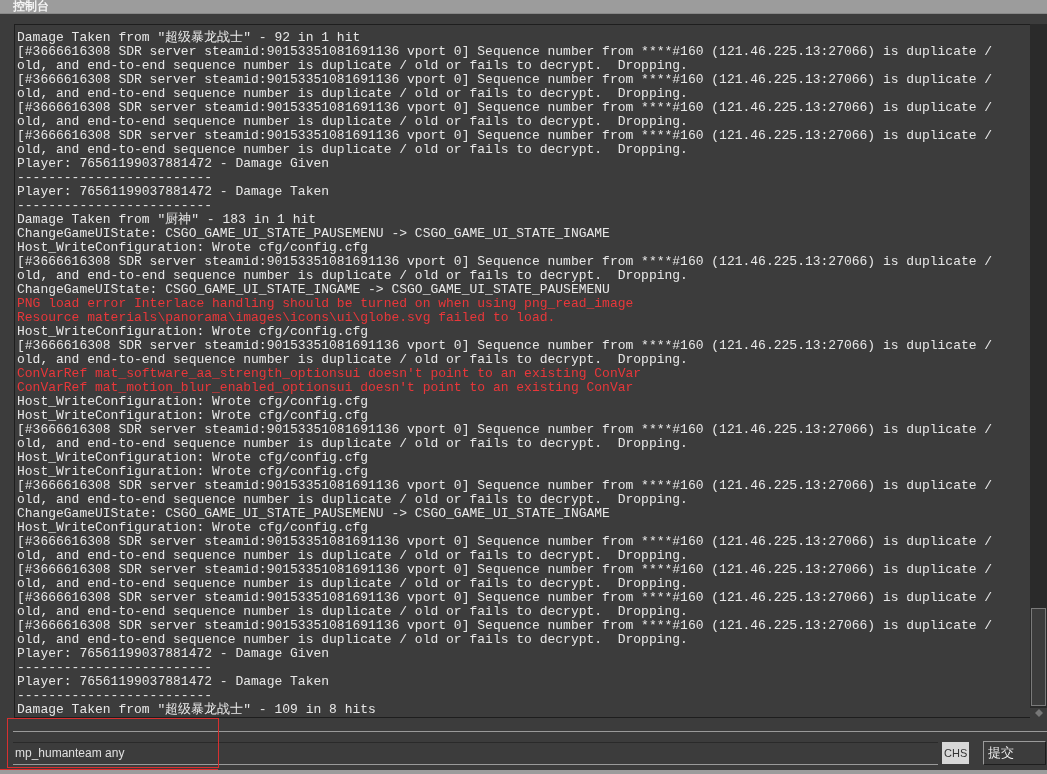  What do you see at coordinates (325, 388) in the screenshot?
I see `log-line: ConVarRef mat_motion_blur_enabled_optionsui doesn't point to an existing ConVar` at bounding box center [325, 388].